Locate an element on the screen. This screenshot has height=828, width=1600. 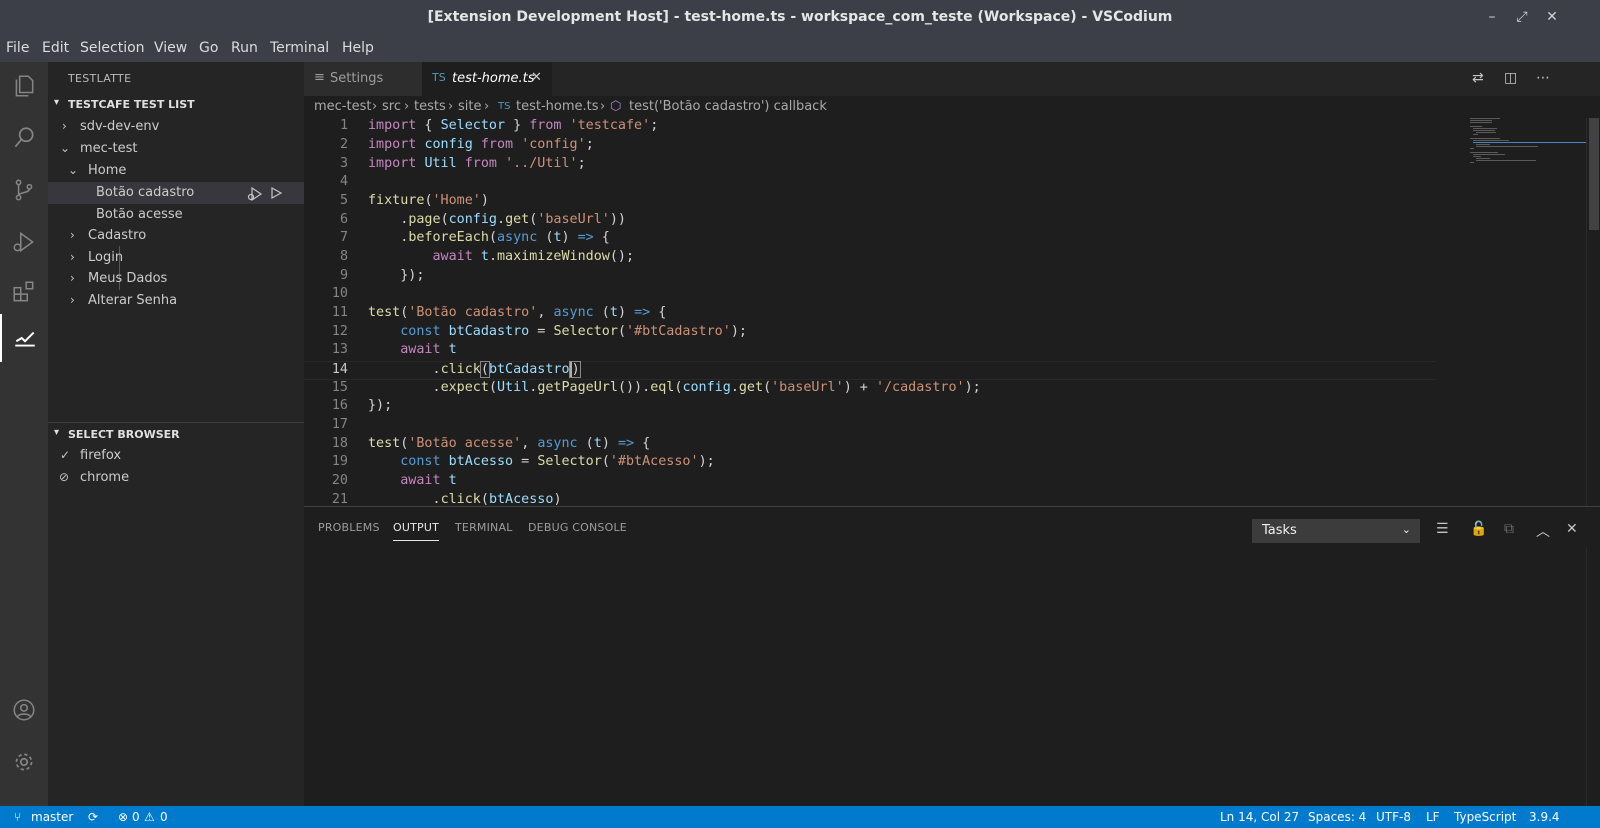
open-log-icon: ⧉ is located at coordinates (1509, 529).